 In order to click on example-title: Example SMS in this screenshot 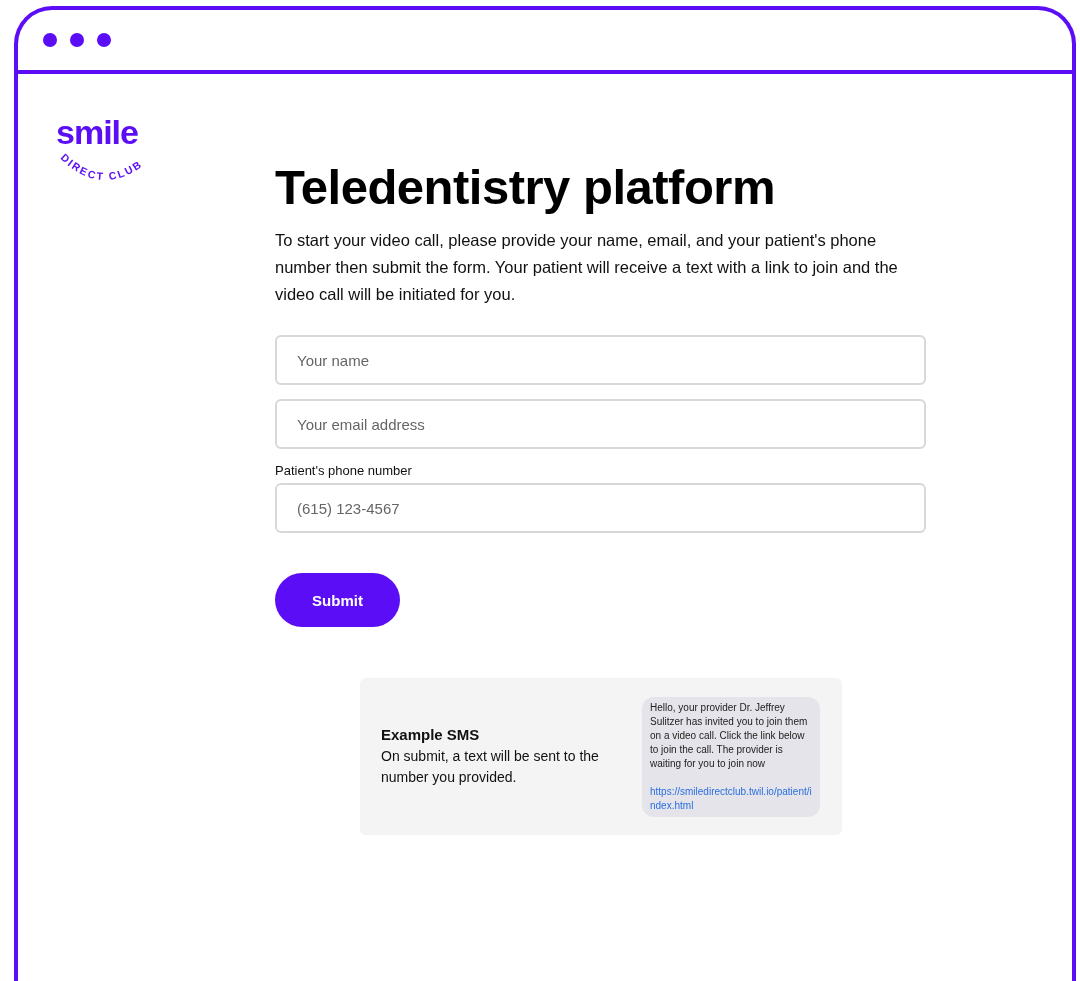, I will do `click(431, 734)`.